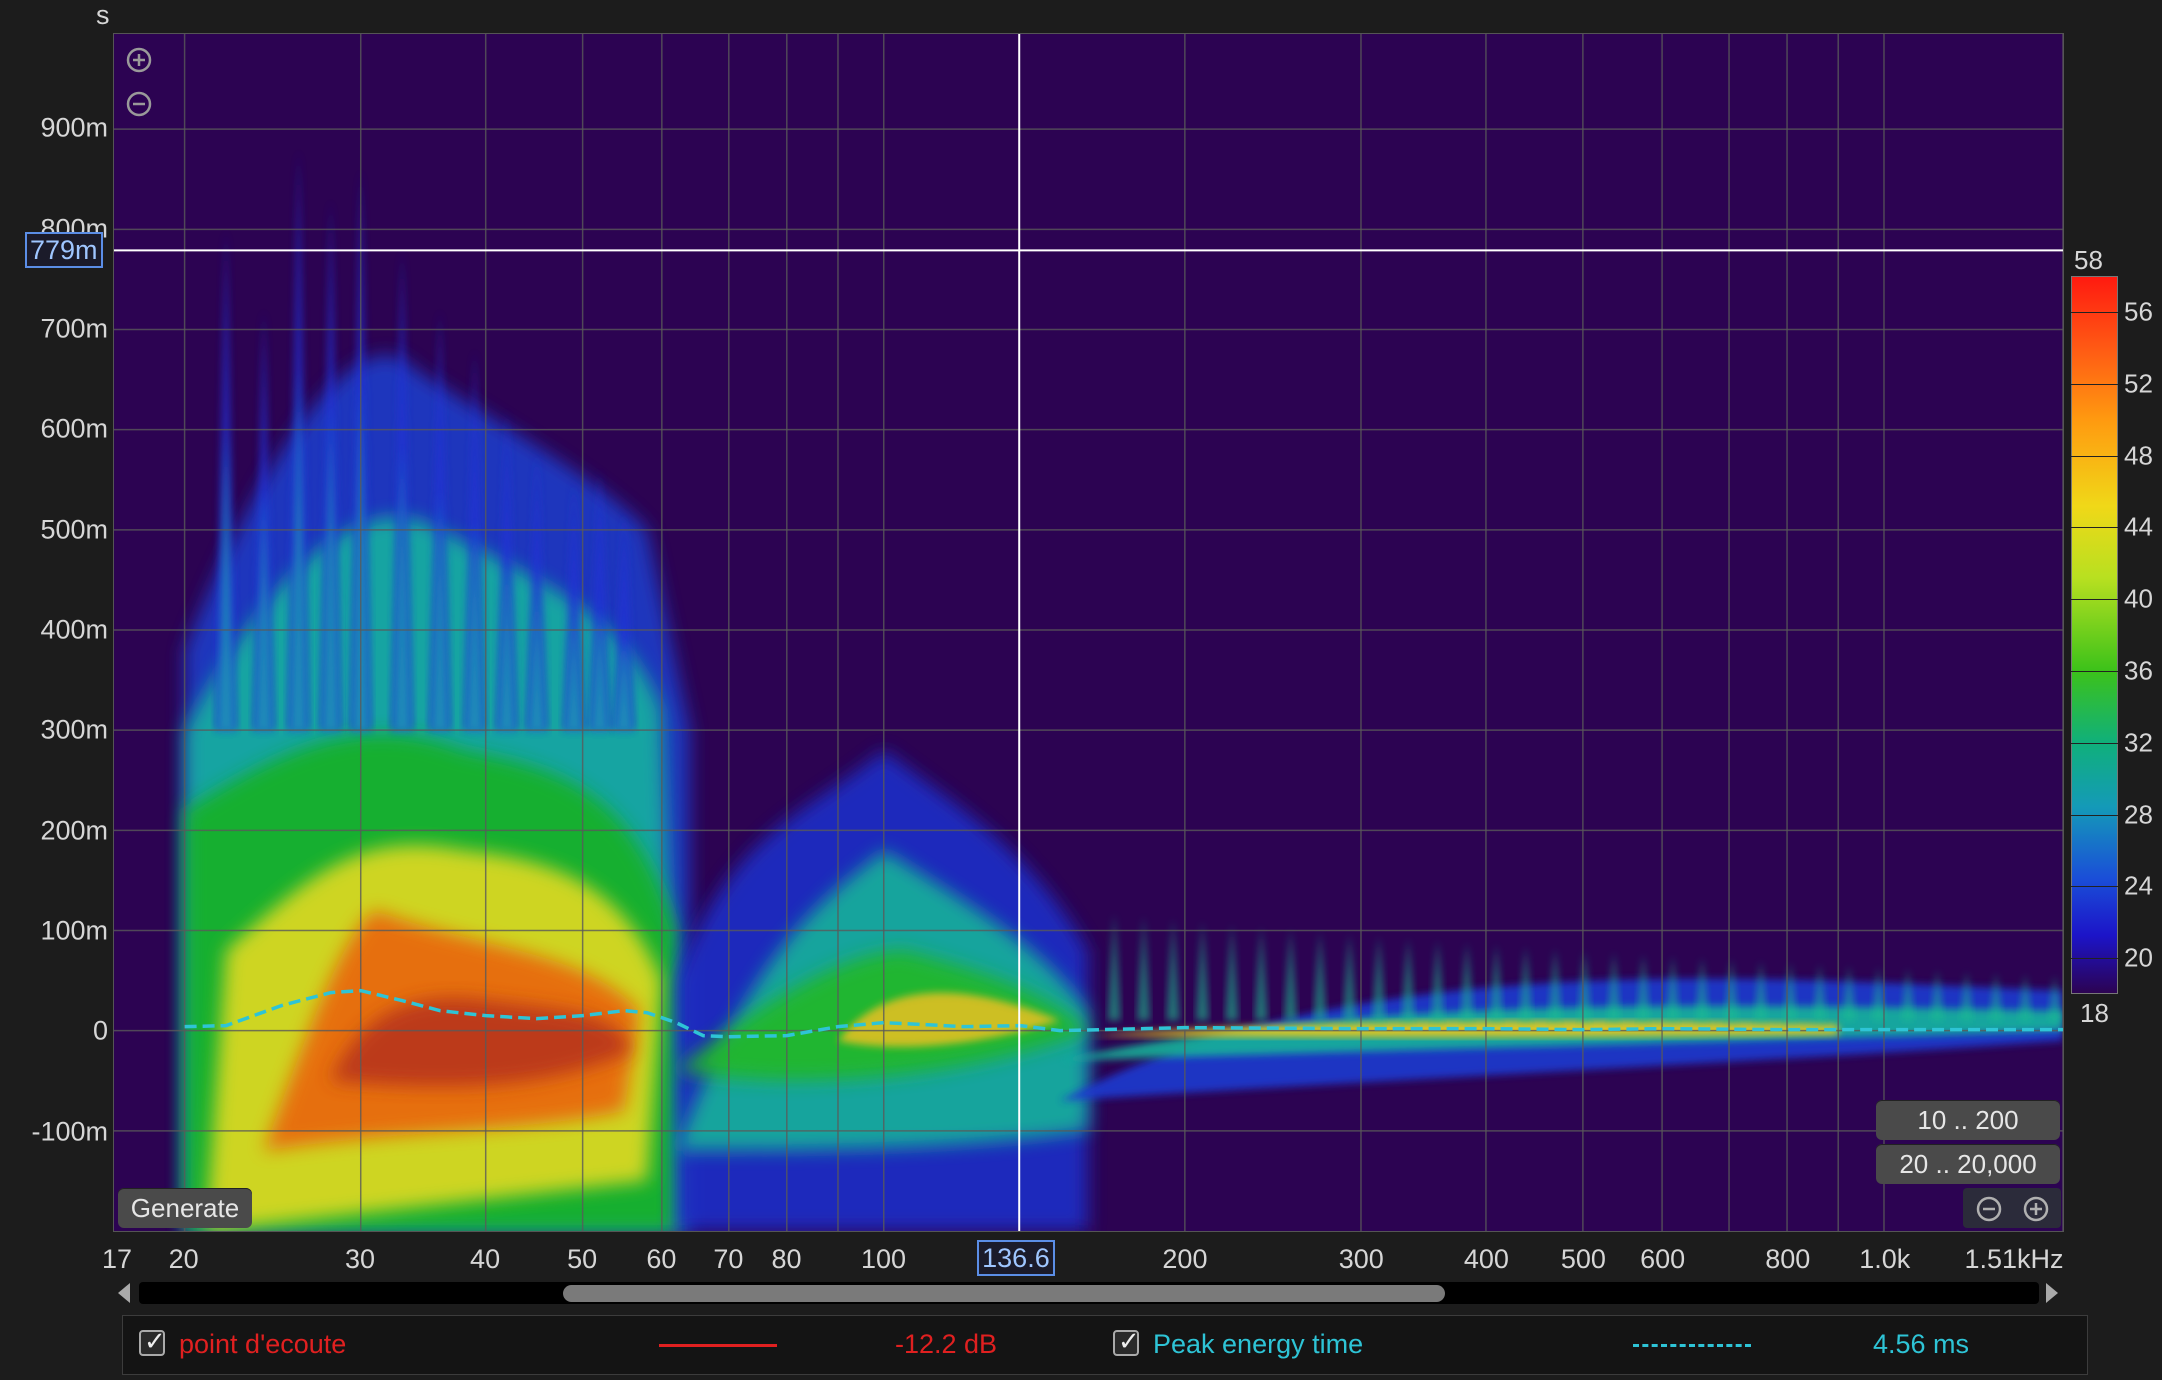 This screenshot has height=1380, width=2162. I want to click on zoom-out-icon, so click(139, 104).